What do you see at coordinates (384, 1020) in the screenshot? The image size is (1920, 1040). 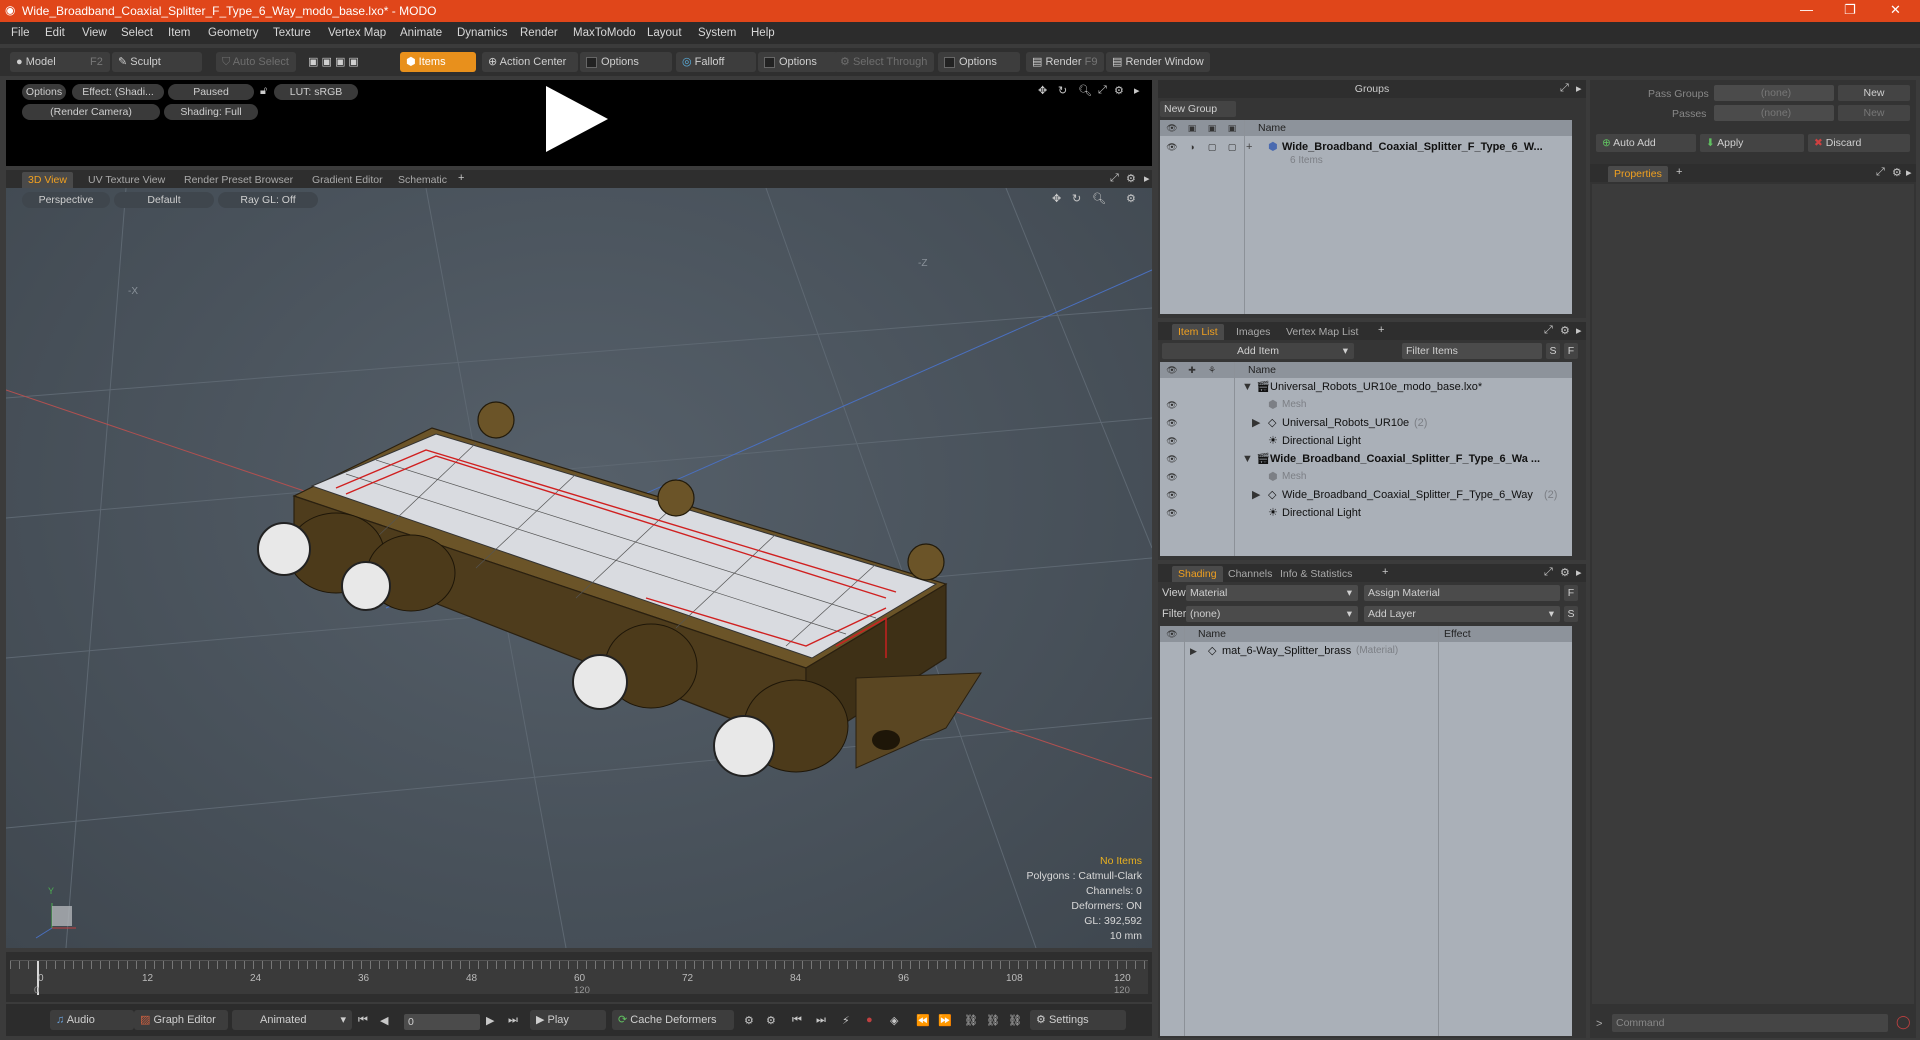 I see `step-back-icon: ◀` at bounding box center [384, 1020].